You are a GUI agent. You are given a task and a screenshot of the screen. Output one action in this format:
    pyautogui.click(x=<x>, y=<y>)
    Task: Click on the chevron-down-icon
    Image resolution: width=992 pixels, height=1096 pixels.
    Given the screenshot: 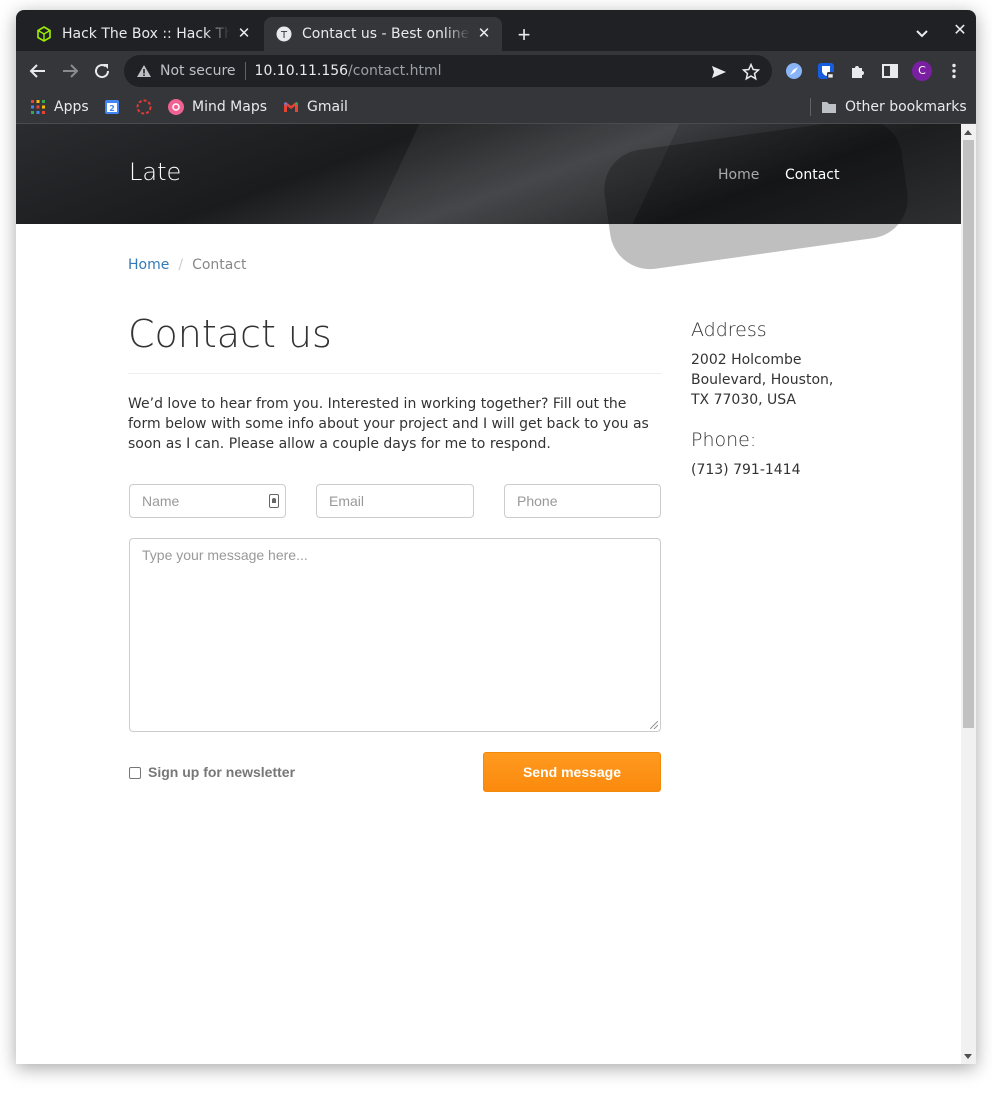 What is the action you would take?
    pyautogui.click(x=922, y=34)
    